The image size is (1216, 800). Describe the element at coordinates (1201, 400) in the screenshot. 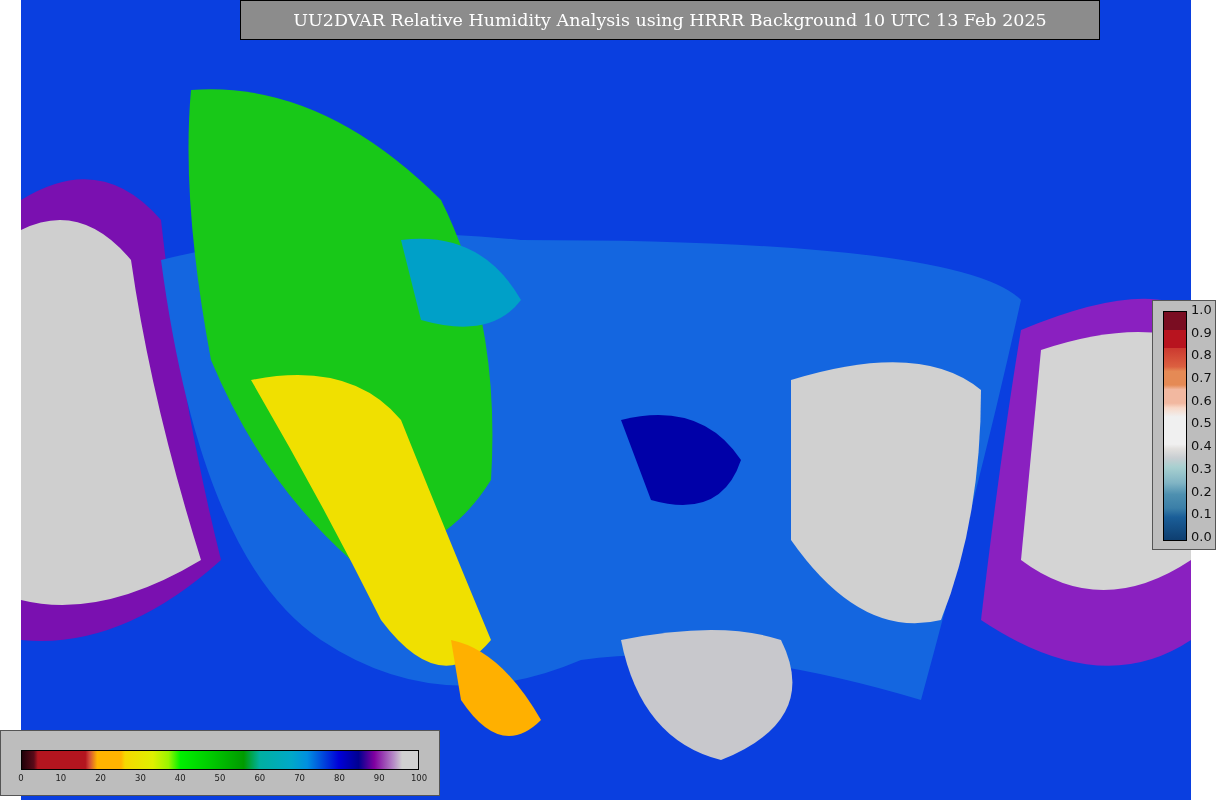

I see `tick-label: 0.6` at that location.